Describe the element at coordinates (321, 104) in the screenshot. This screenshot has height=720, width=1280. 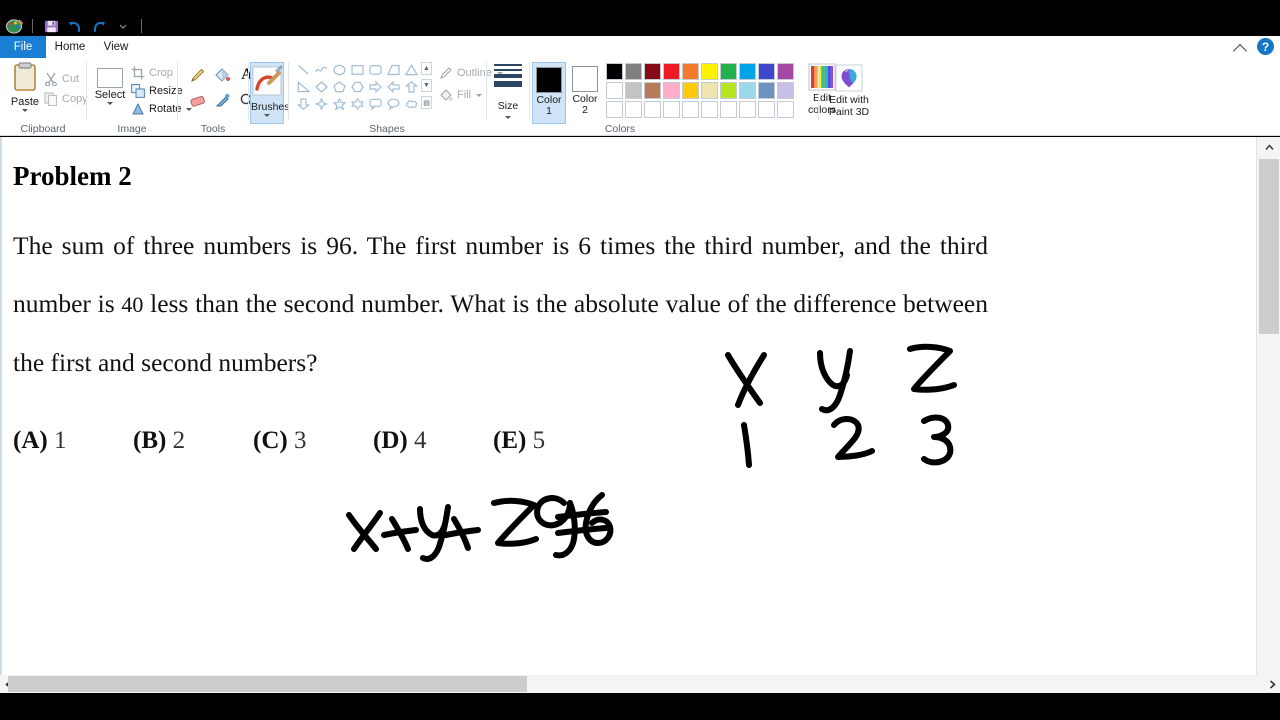
I see `shape-four-point-star-icon` at that location.